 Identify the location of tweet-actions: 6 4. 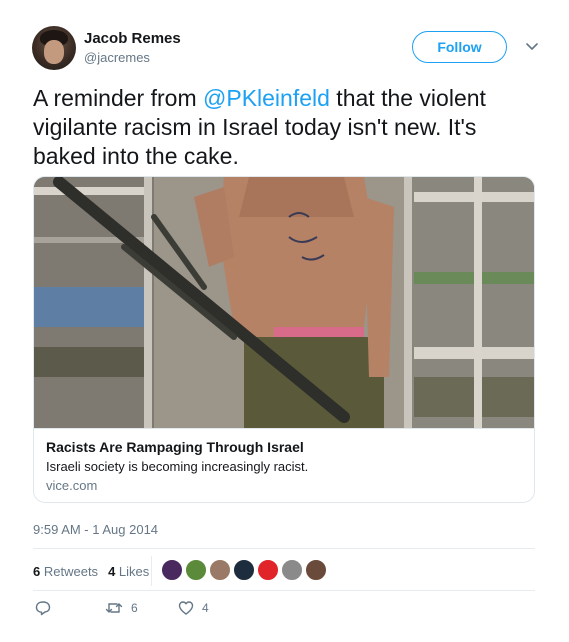
(183, 612).